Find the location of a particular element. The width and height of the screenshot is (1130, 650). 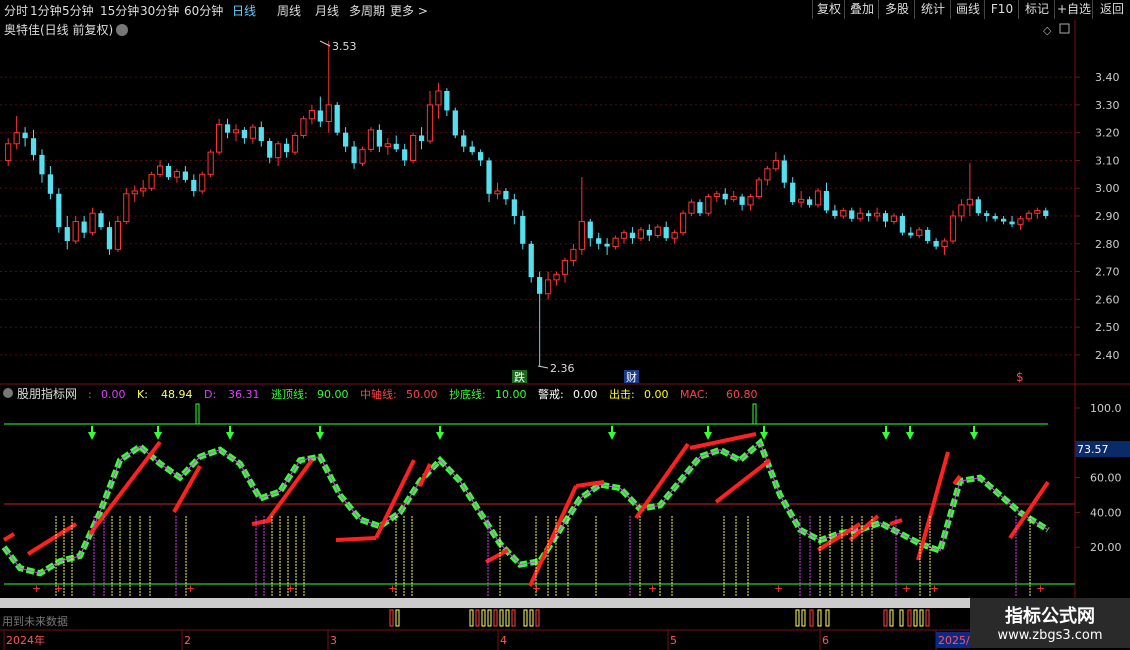

toolbar-button: 叠加 is located at coordinates (861, 9).